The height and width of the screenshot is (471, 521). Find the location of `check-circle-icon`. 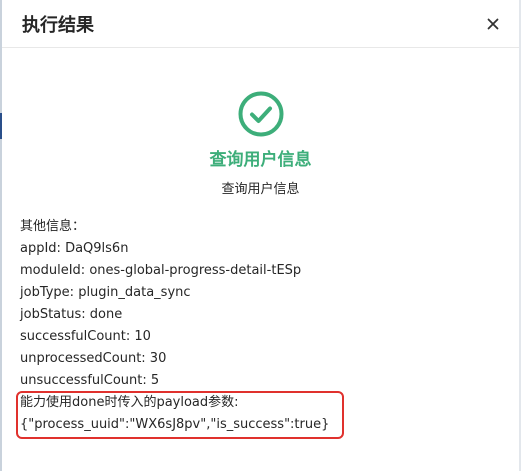

check-circle-icon is located at coordinates (260, 114).